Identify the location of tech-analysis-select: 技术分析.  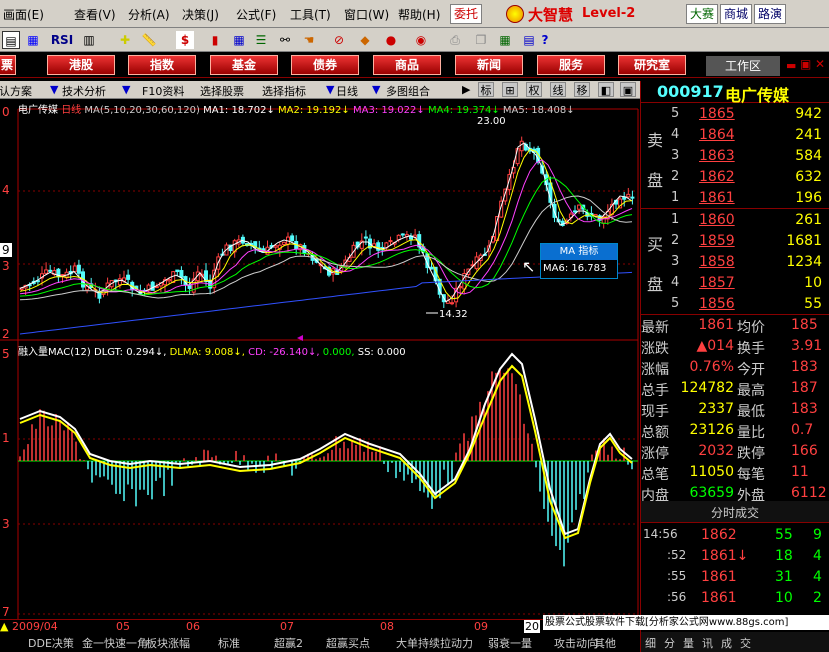
(84, 91).